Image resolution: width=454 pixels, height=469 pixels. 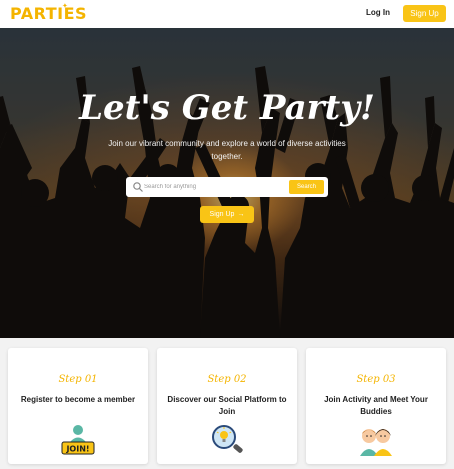 I want to click on step-label: Step 01, so click(x=78, y=379).